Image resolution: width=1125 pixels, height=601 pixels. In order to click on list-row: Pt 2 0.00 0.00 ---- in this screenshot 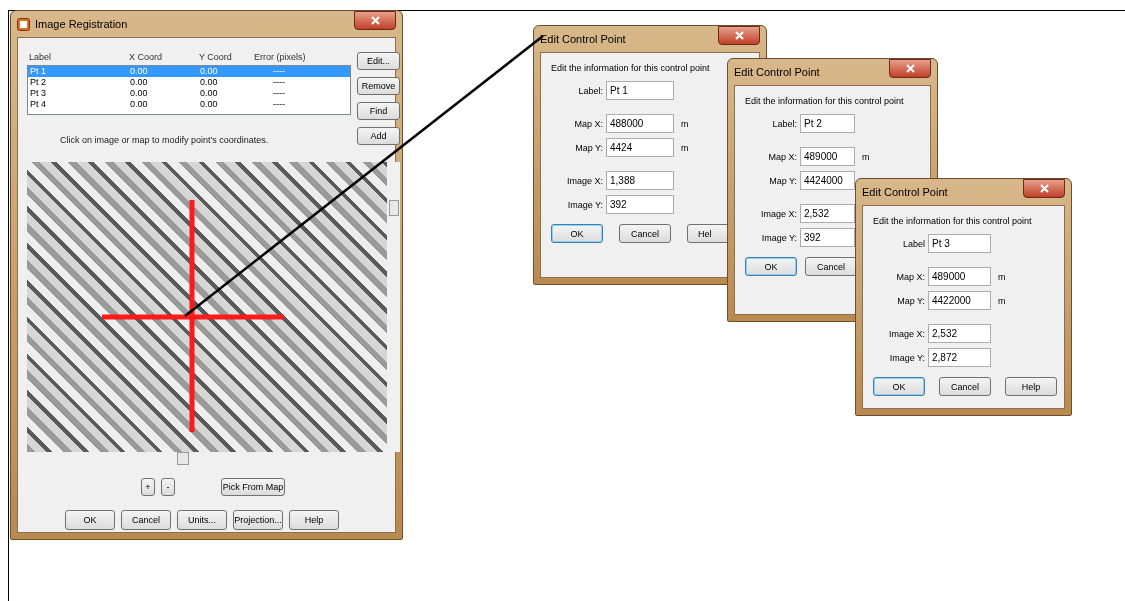, I will do `click(189, 82)`.